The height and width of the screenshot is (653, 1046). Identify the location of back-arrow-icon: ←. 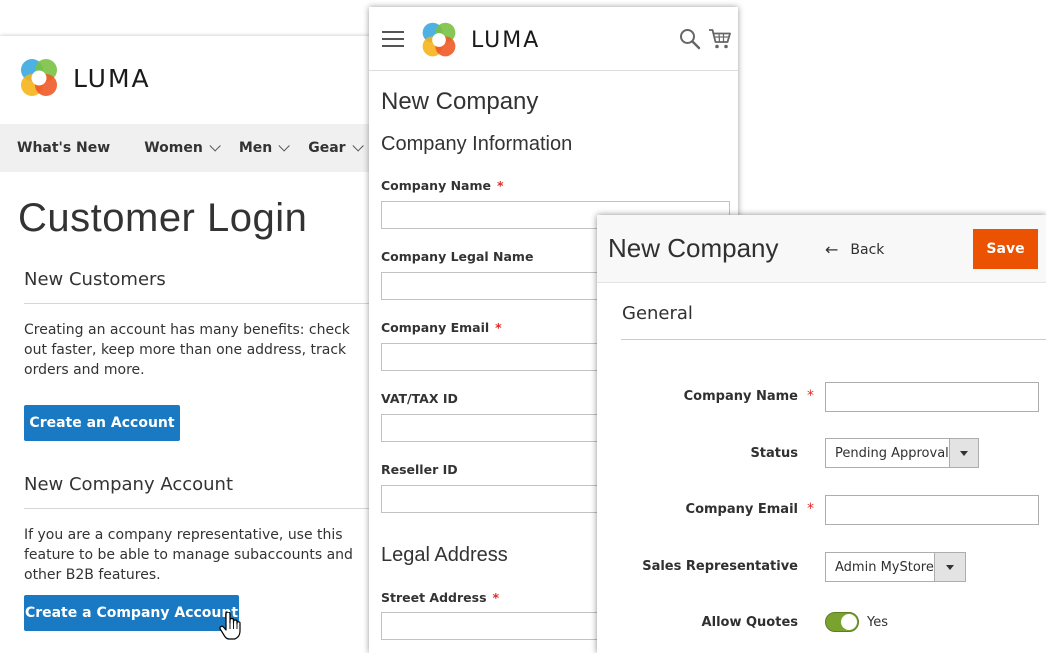
(832, 249).